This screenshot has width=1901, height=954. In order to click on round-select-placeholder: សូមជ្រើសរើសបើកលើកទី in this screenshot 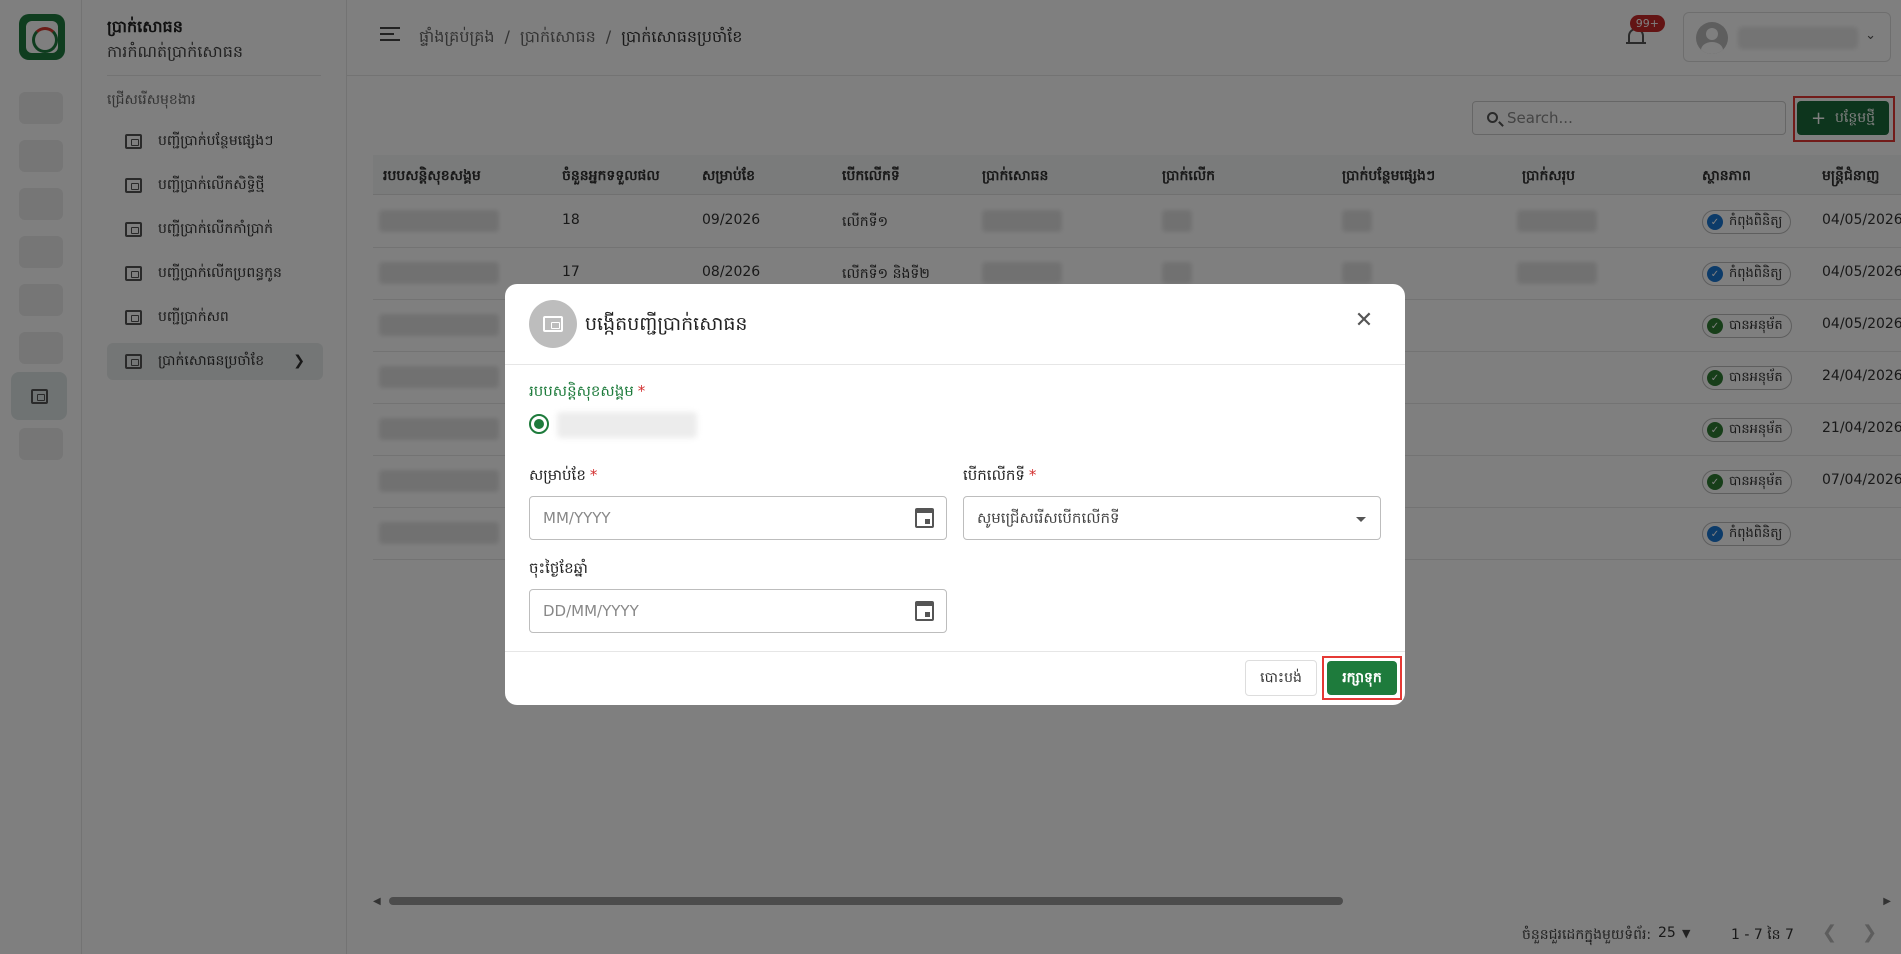, I will do `click(1048, 518)`.